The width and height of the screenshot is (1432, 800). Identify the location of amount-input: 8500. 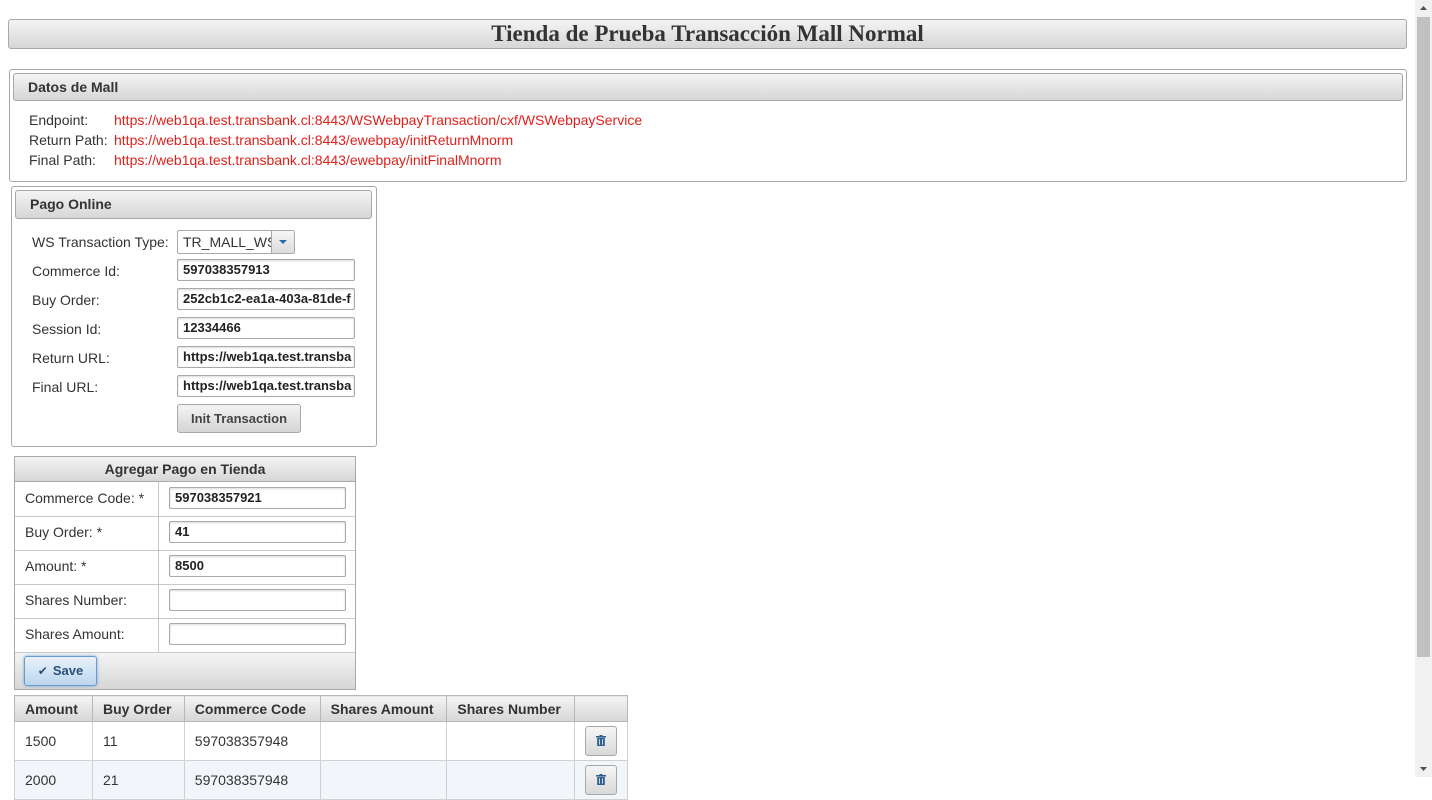
(257, 566).